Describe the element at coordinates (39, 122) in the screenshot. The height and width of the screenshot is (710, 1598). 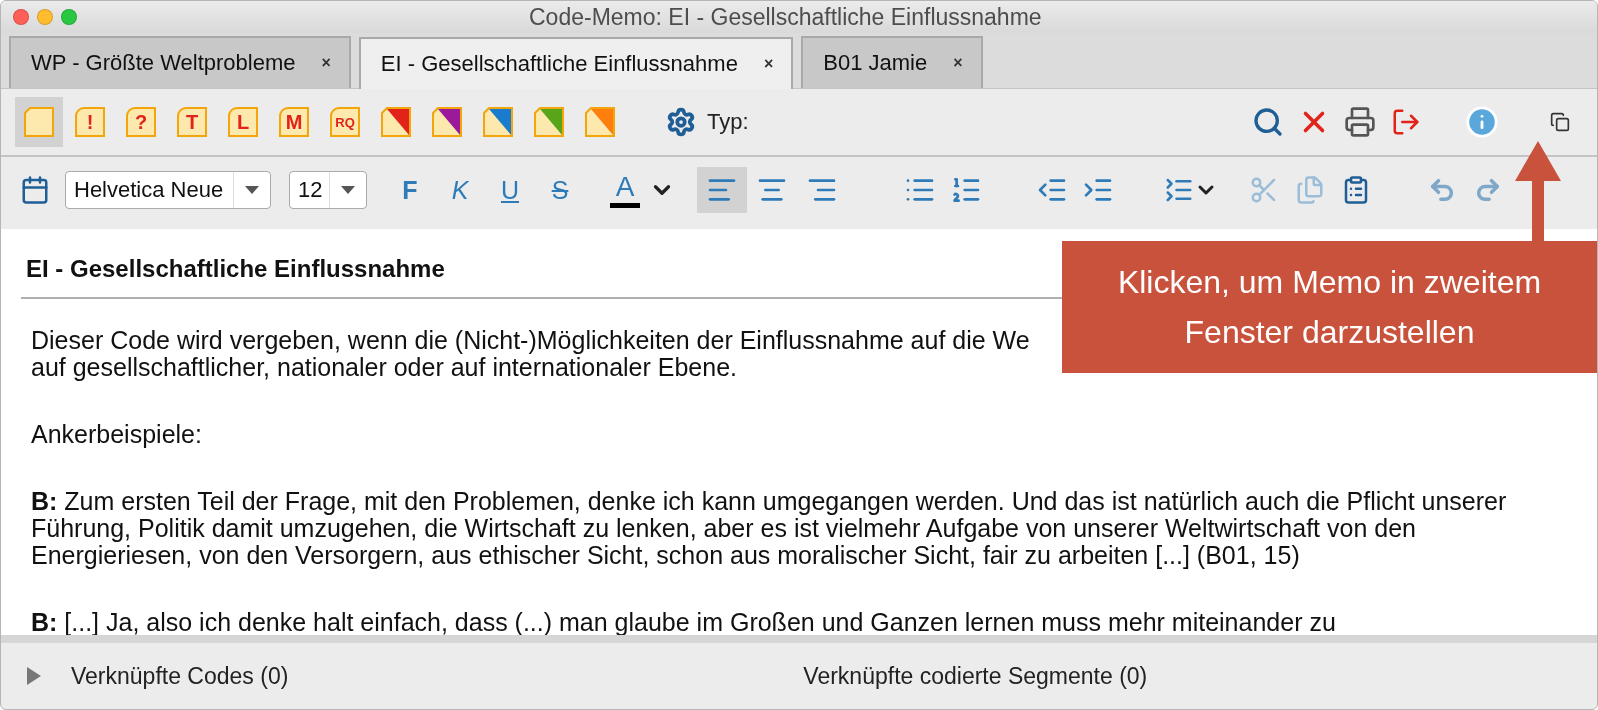
I see `memo-icon` at that location.